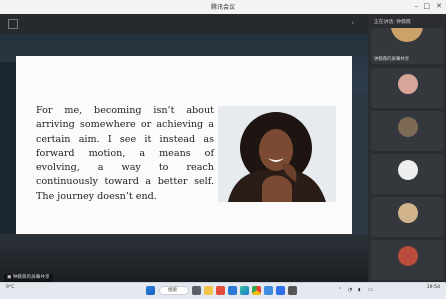  Describe the element at coordinates (392, 59) in the screenshot. I see `participant-name: 钟薇薇的屏幕共享` at that location.